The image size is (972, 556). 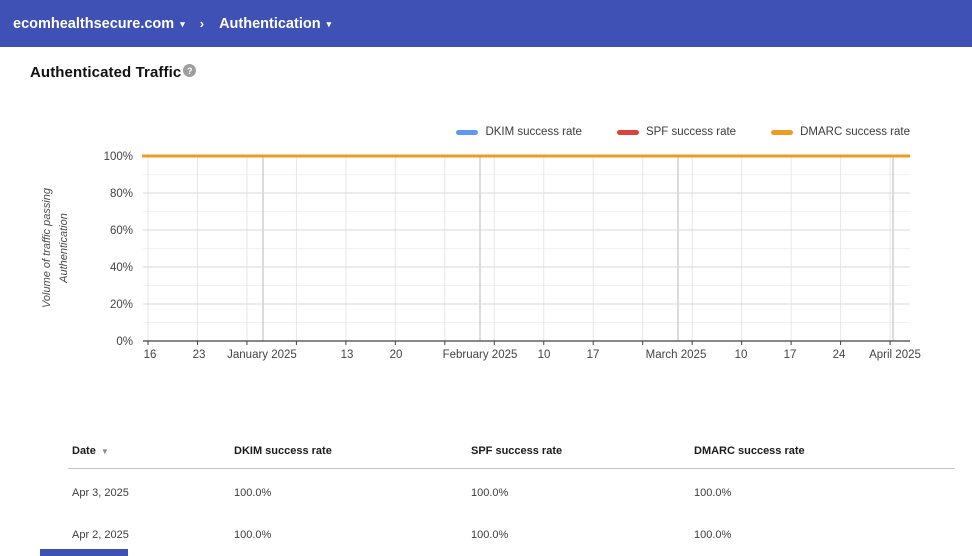 What do you see at coordinates (118, 157) in the screenshot?
I see `y-axis-tick-label: 100%` at bounding box center [118, 157].